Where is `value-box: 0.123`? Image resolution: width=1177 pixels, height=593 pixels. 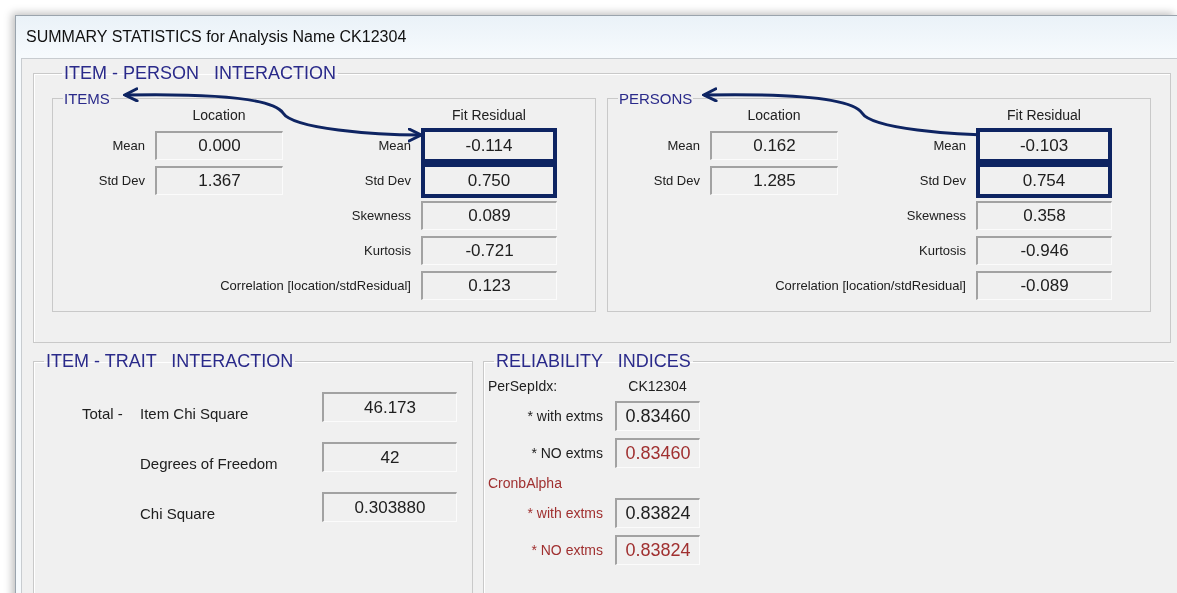 value-box: 0.123 is located at coordinates (489, 285).